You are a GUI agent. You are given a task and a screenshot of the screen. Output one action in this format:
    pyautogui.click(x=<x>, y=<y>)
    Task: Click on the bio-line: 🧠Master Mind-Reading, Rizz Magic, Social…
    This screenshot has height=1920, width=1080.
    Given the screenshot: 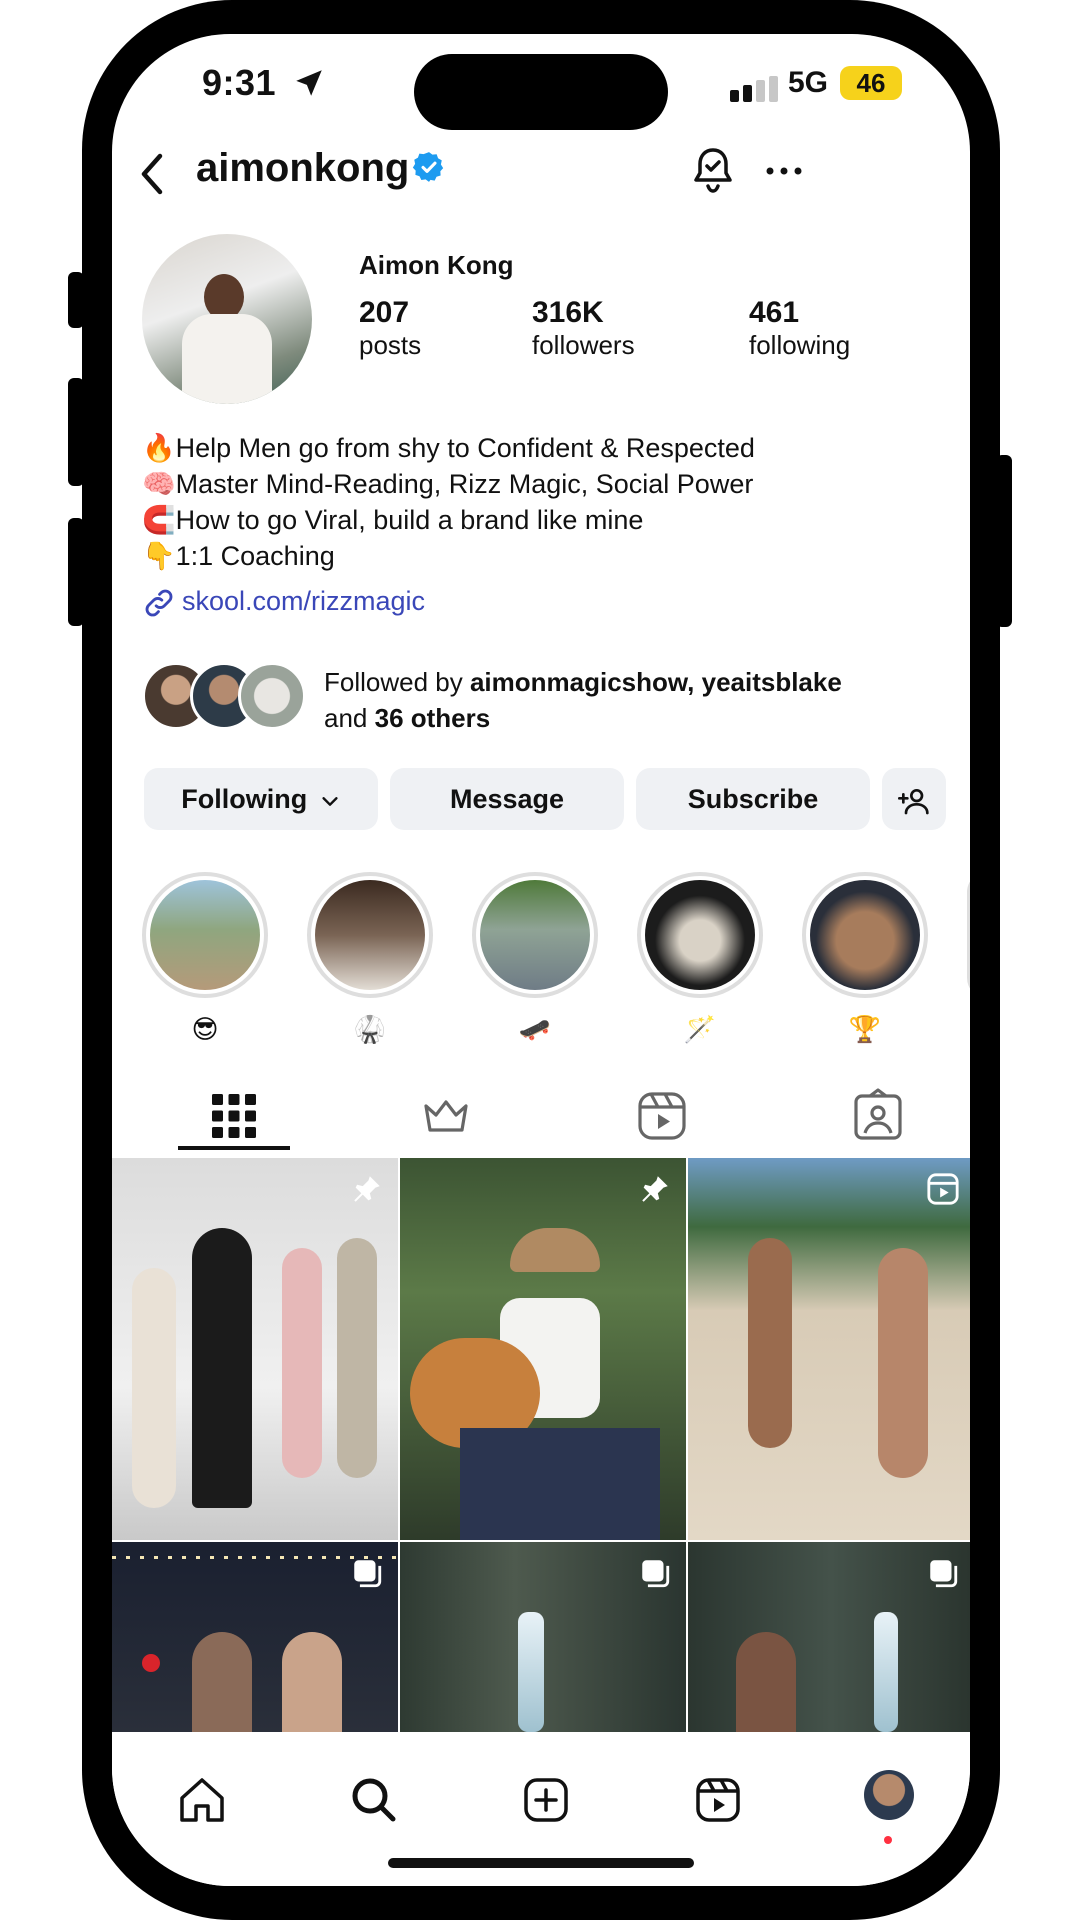 What is the action you would take?
    pyautogui.click(x=448, y=484)
    